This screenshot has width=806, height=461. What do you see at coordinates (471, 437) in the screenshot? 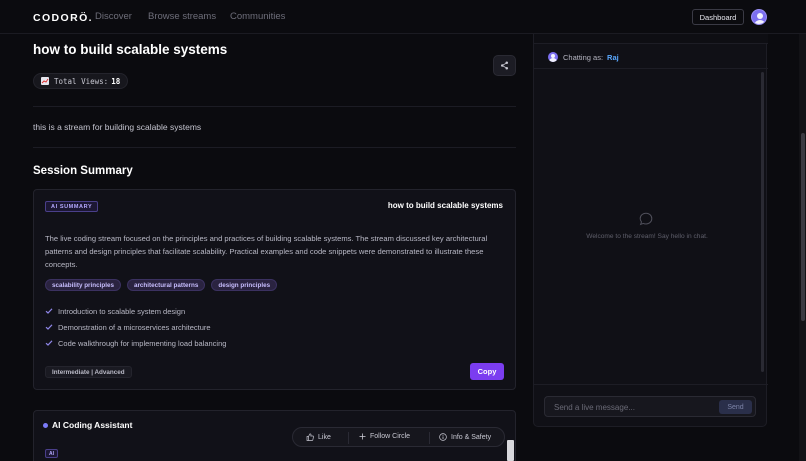
I see `info-label: Info & Safety` at bounding box center [471, 437].